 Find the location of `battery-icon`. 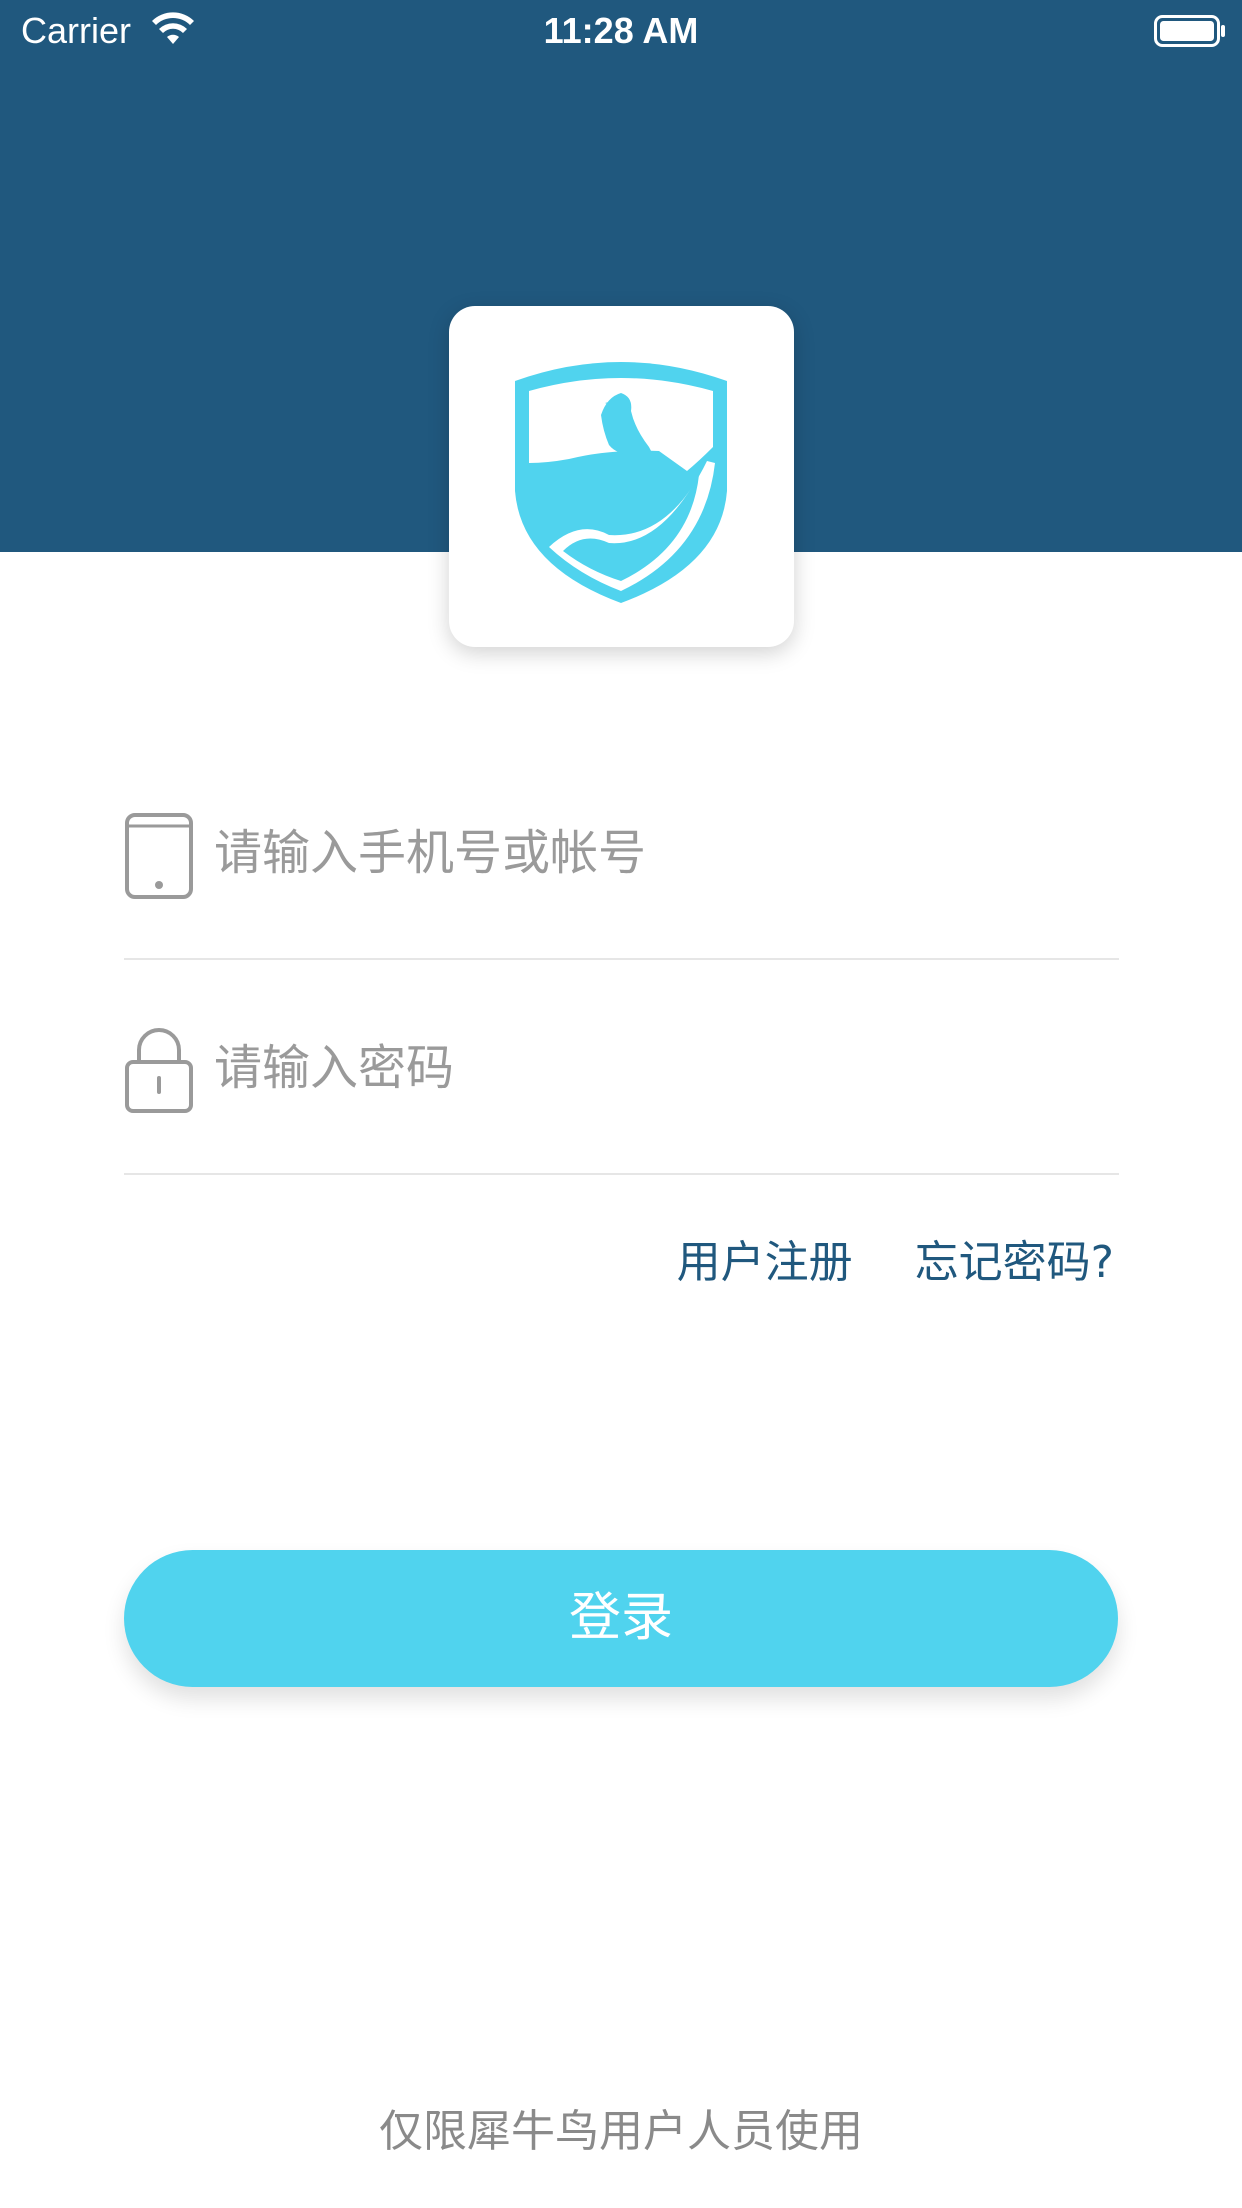

battery-icon is located at coordinates (1189, 31).